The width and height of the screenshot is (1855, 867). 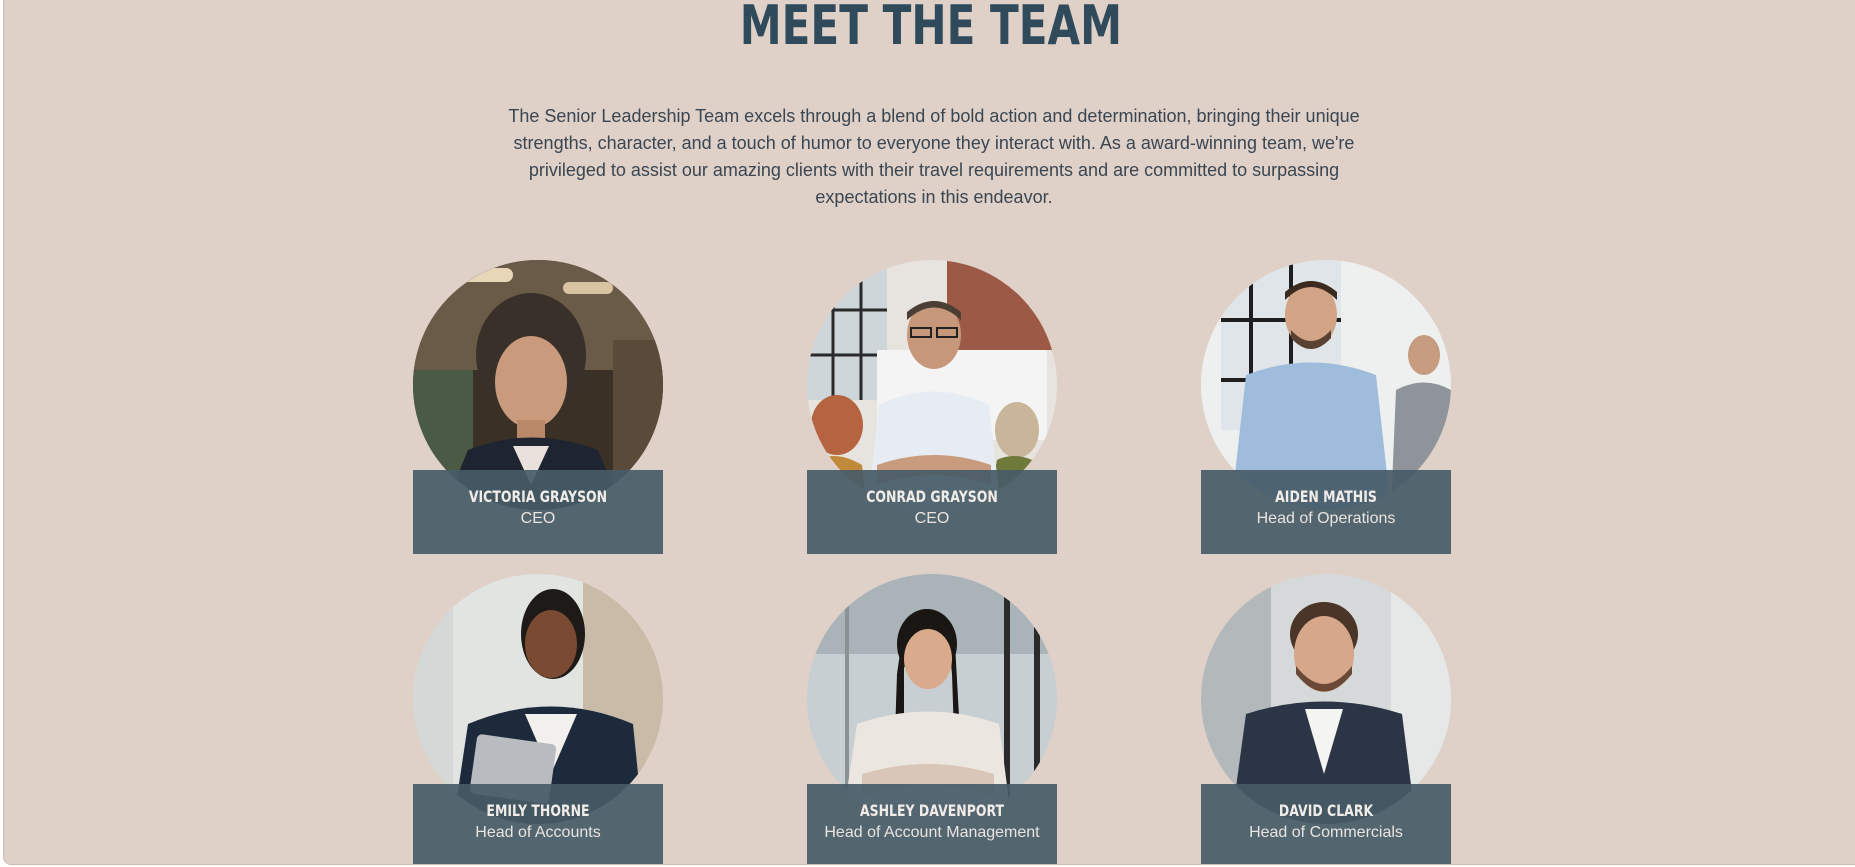 I want to click on member-name: ASHLEY DAVENPORT, so click(x=932, y=810).